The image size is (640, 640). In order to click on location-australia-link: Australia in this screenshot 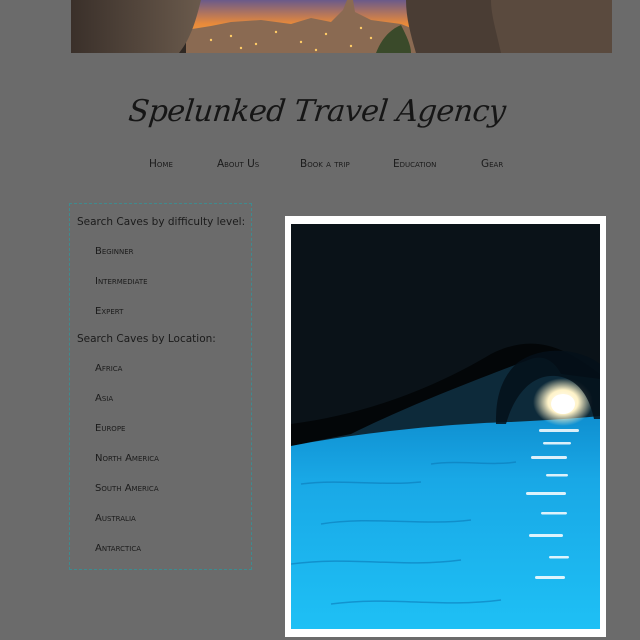, I will do `click(115, 518)`.